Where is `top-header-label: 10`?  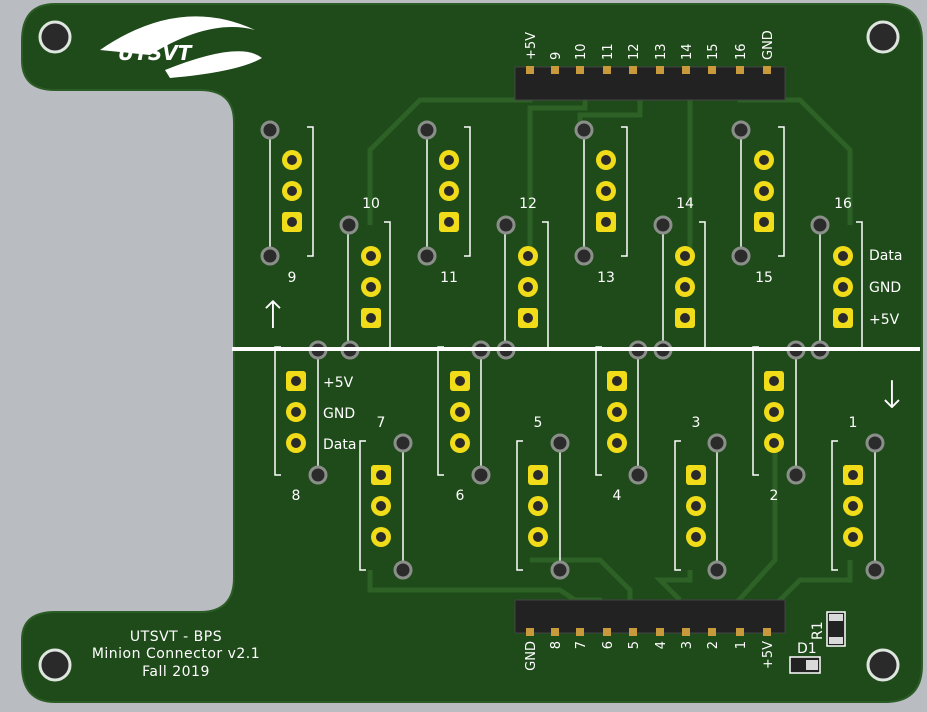 top-header-label: 10 is located at coordinates (581, 51).